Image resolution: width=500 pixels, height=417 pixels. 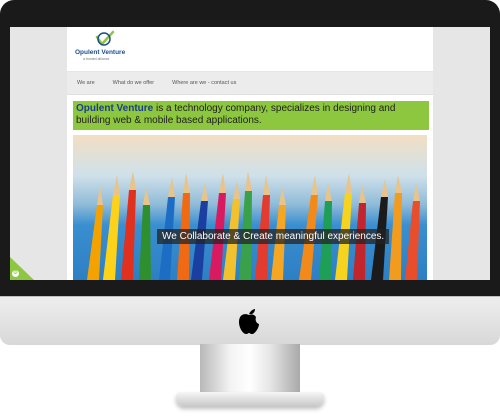 I want to click on settings-icon: ⚙, so click(x=15, y=273).